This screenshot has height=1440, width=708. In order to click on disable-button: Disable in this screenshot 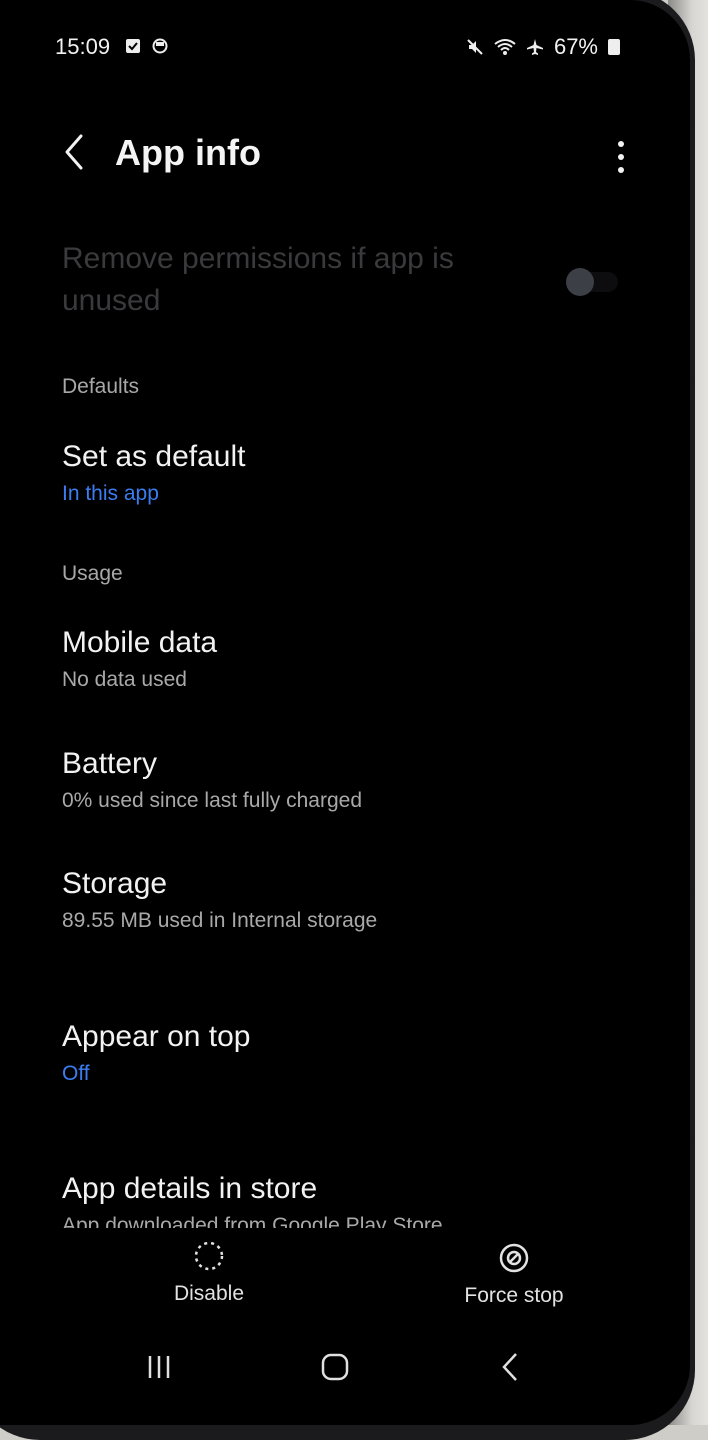, I will do `click(209, 1273)`.